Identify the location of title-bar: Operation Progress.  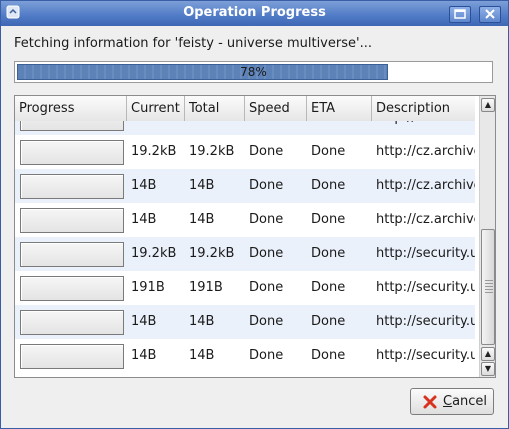
(254, 13).